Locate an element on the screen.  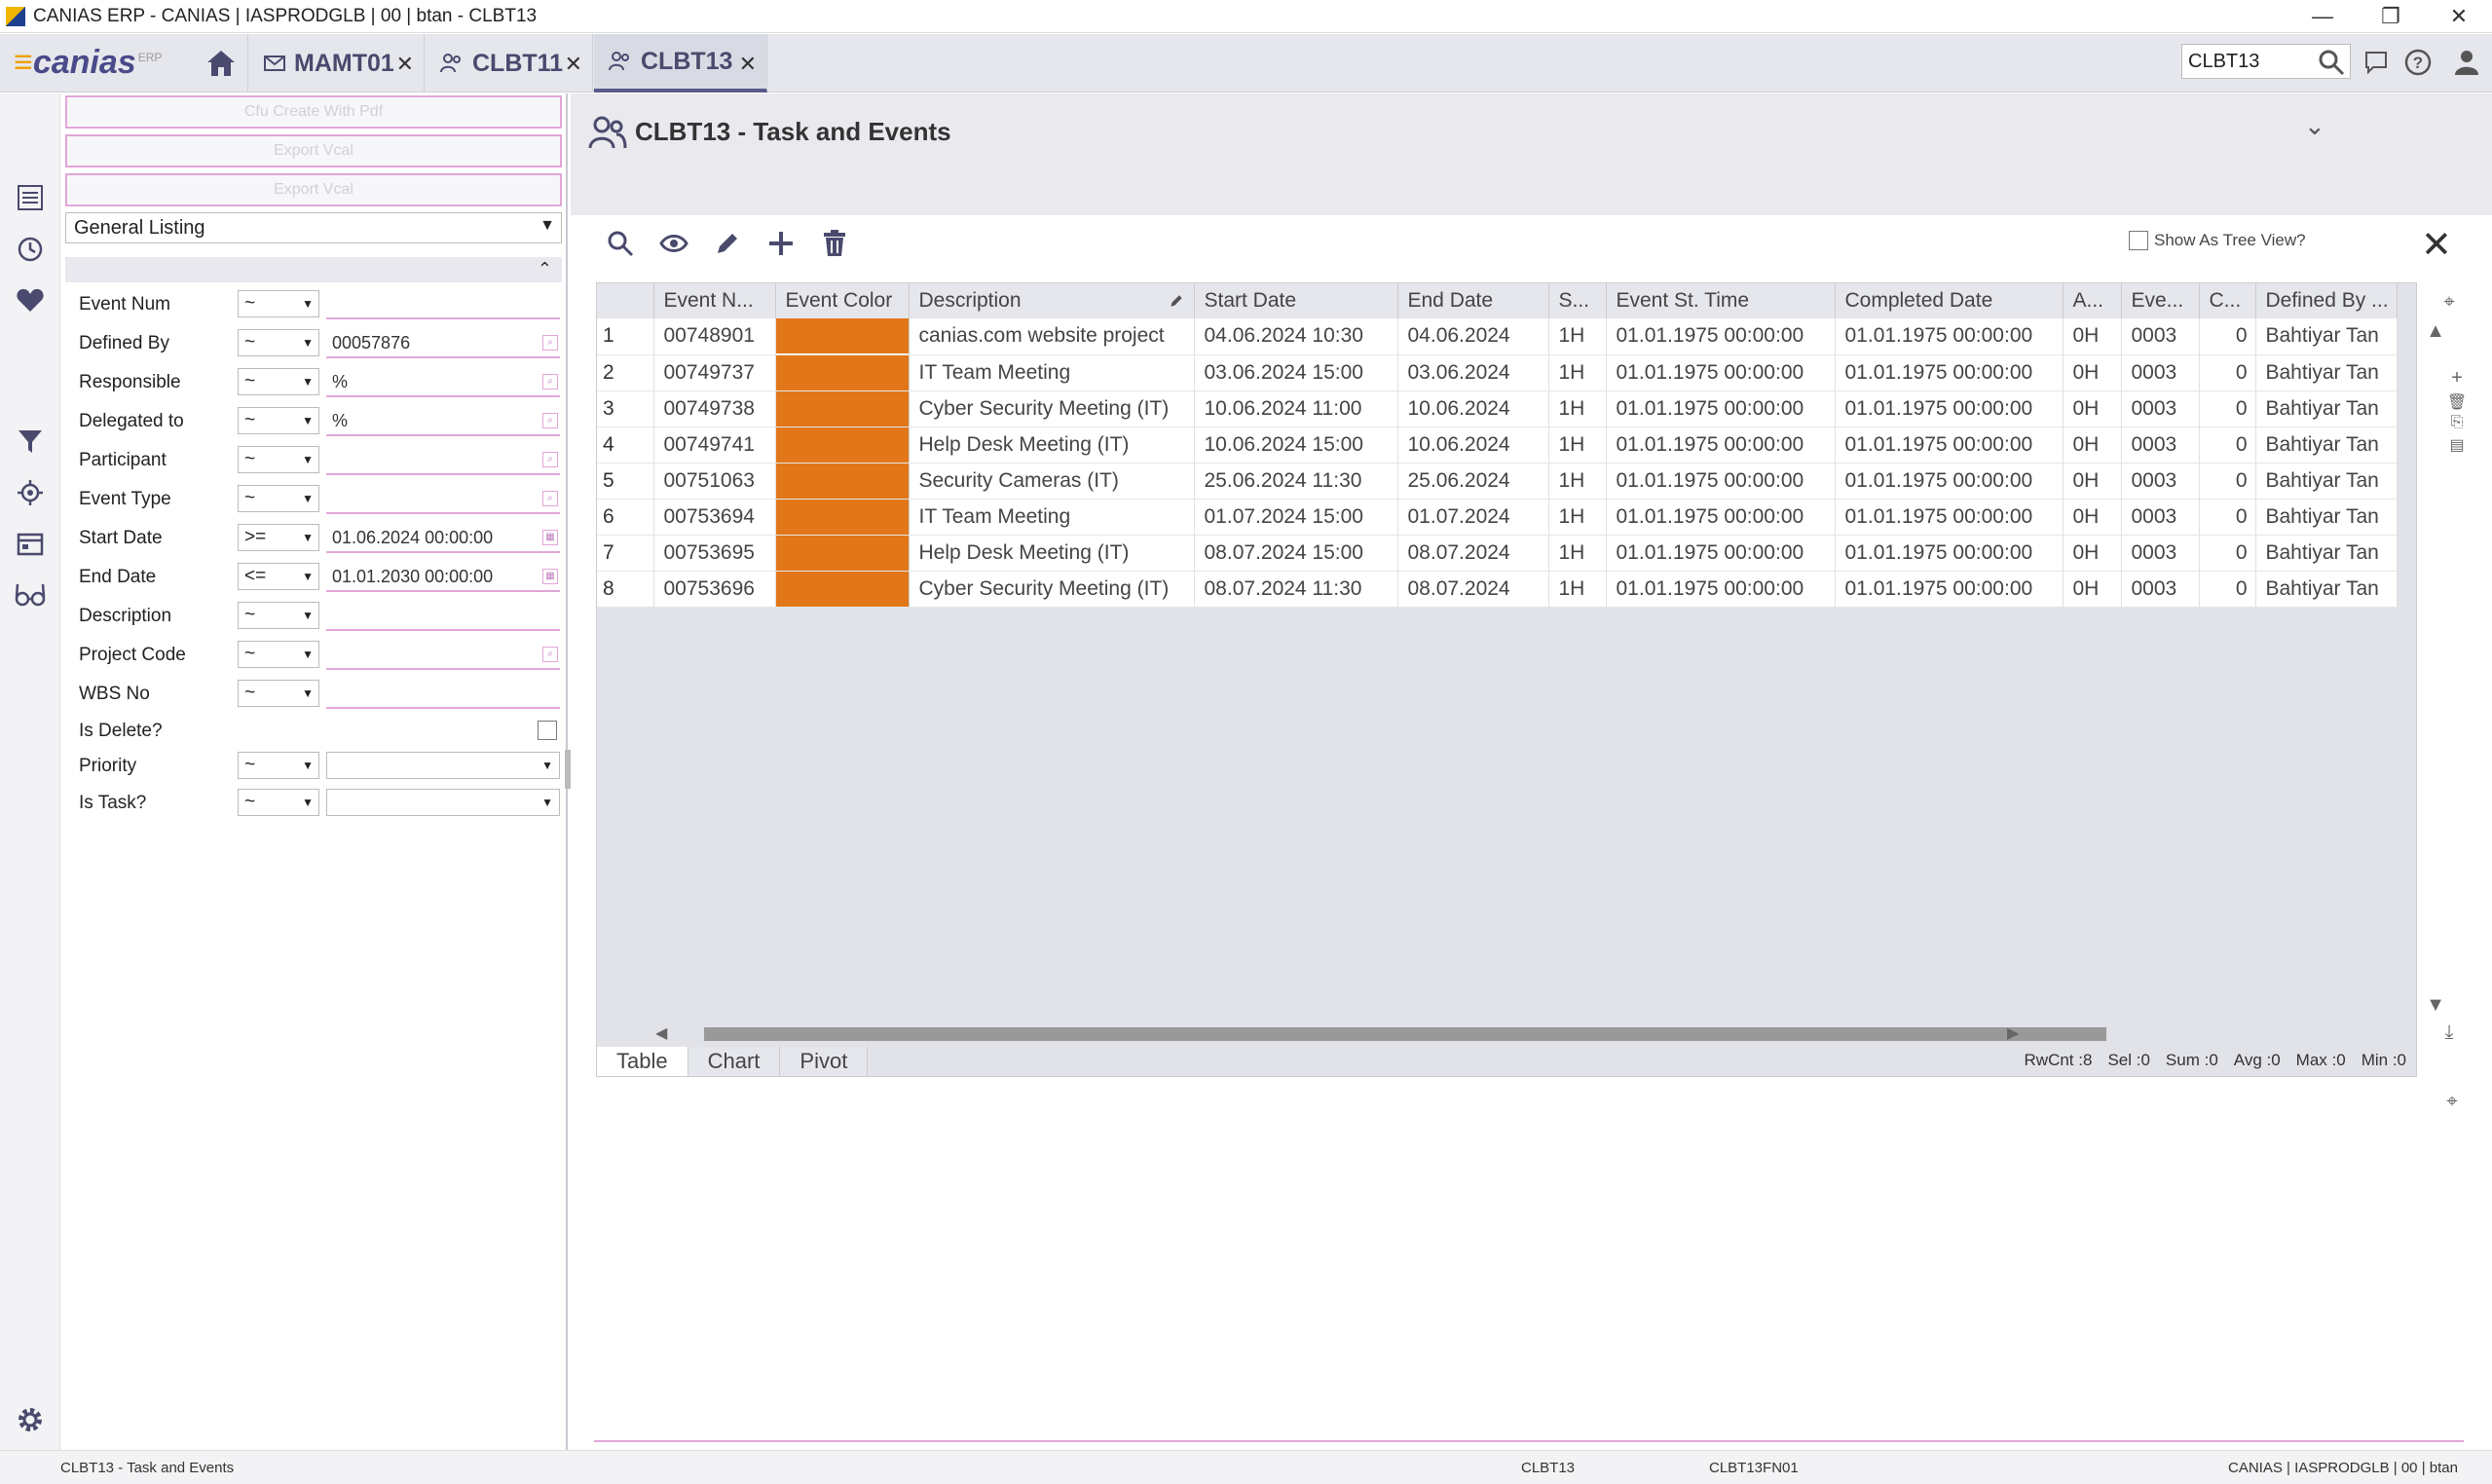
minimize-button: — is located at coordinates (2322, 16).